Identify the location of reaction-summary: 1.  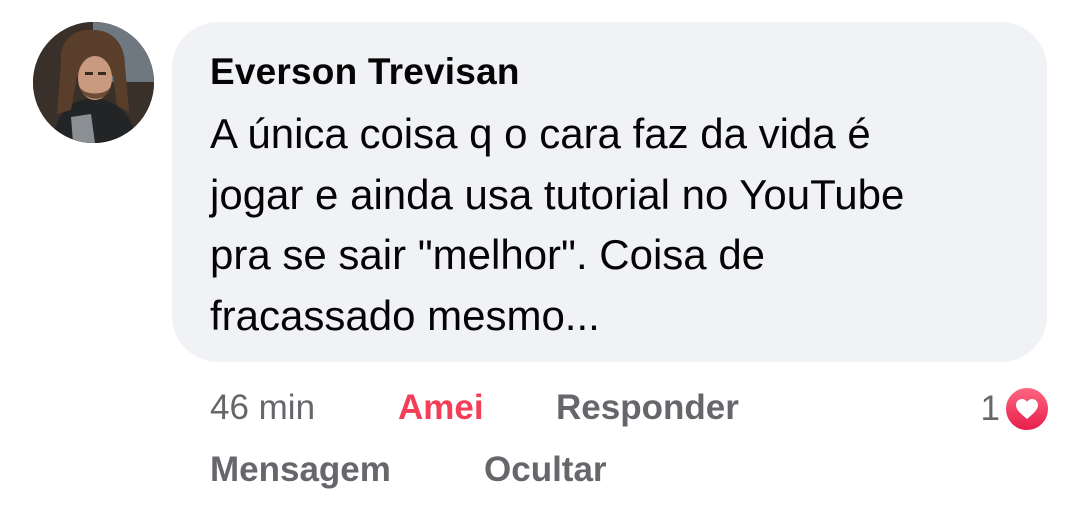
(1015, 409).